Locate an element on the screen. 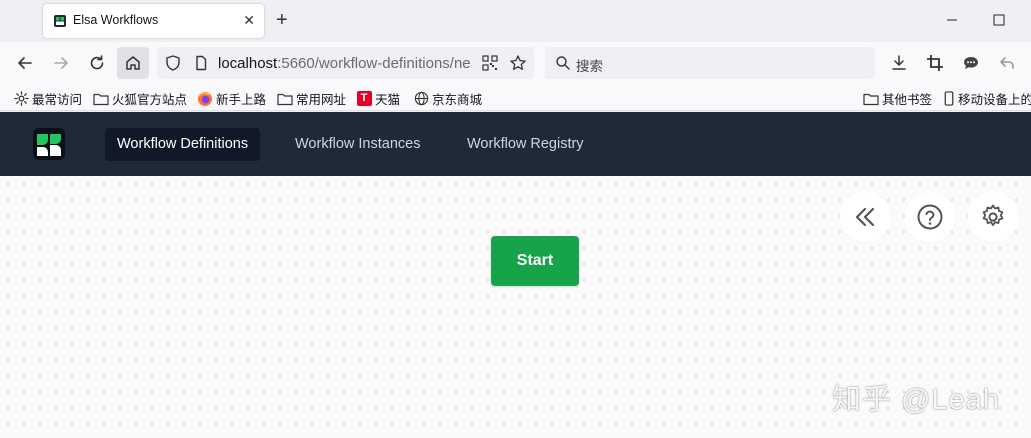 This screenshot has width=1031, height=438. bookmark-star-icon is located at coordinates (518, 63).